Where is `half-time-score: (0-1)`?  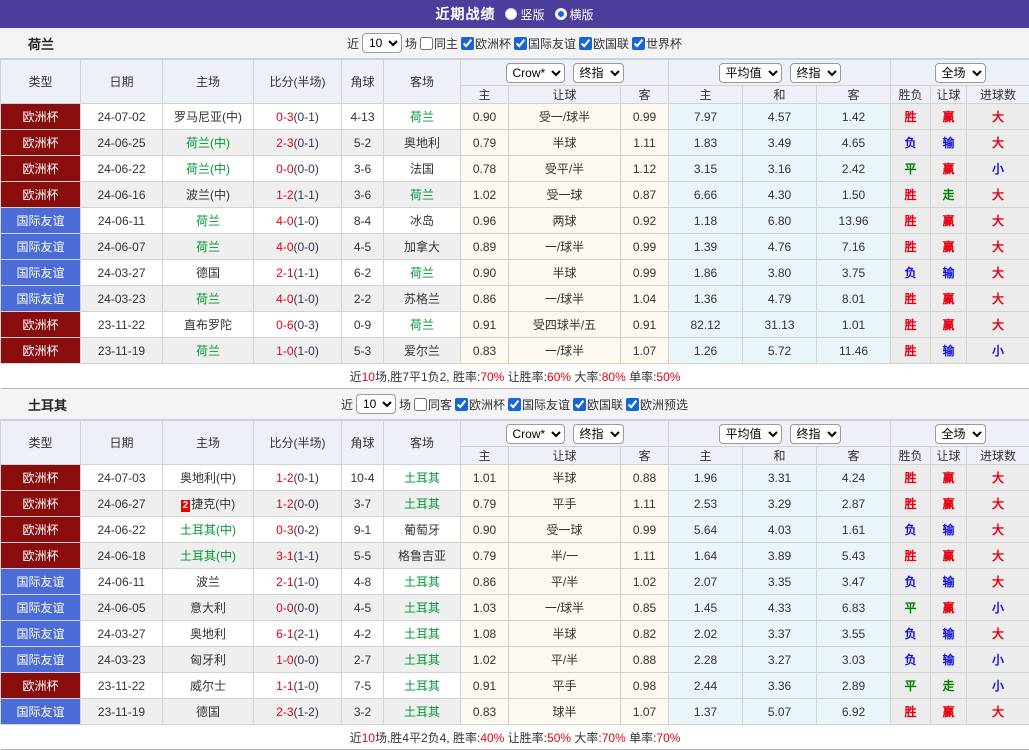 half-time-score: (0-1) is located at coordinates (306, 117).